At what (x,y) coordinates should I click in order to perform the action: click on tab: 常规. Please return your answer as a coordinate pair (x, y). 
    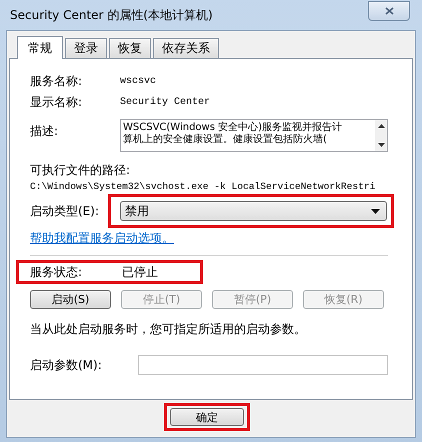
    Looking at the image, I should click on (40, 47).